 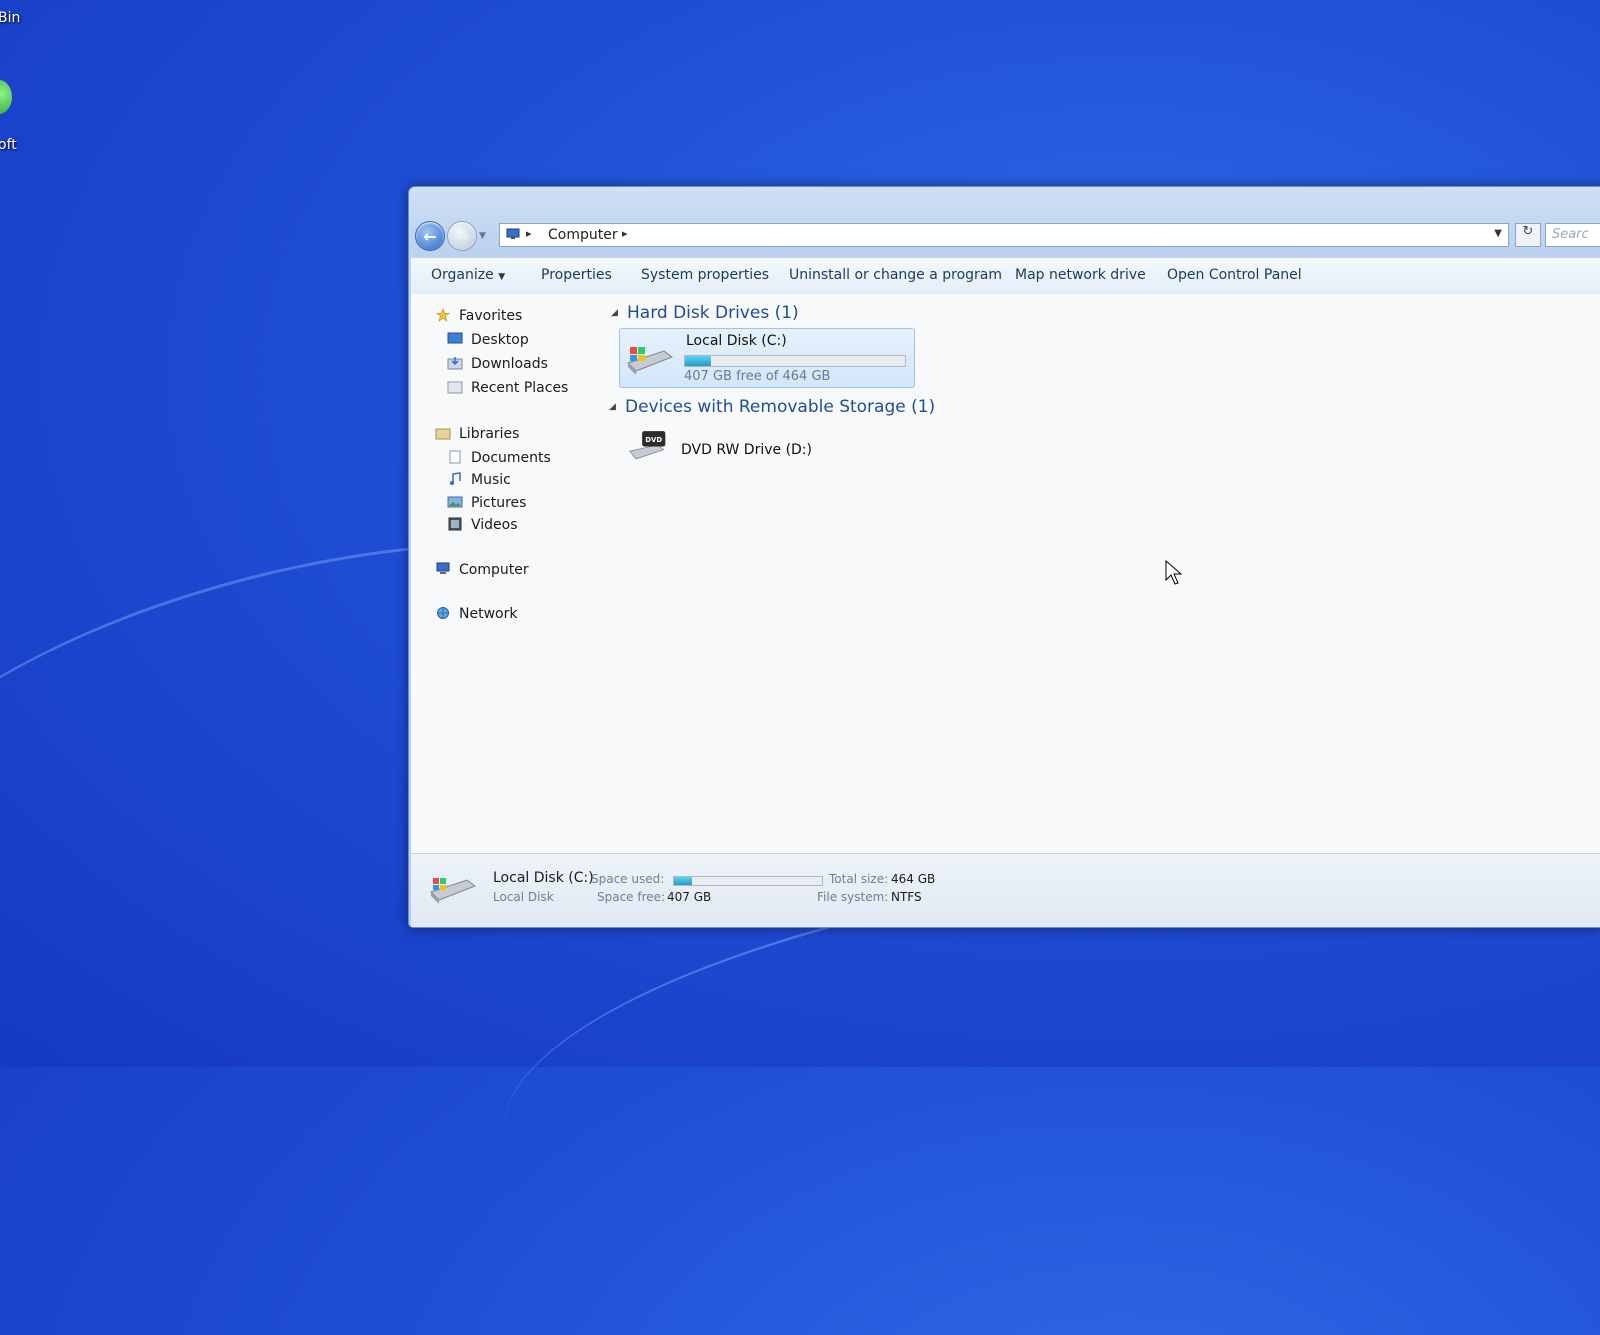 I want to click on nav-favorites: Favorites, so click(x=490, y=316).